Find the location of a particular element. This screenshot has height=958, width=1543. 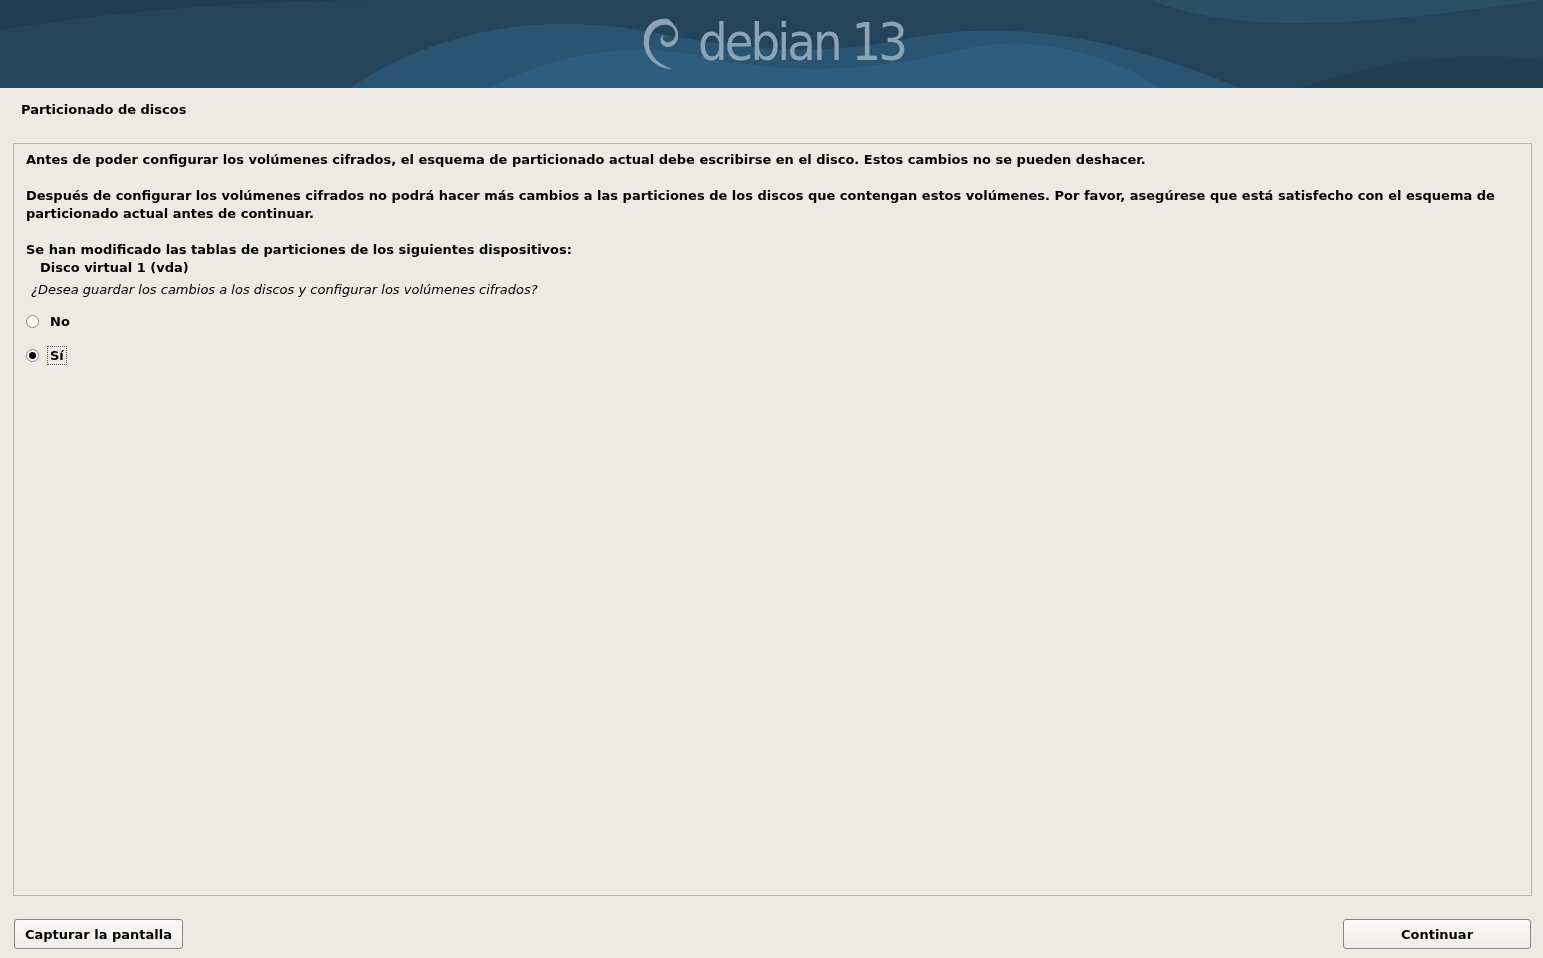

action-button: Continuar is located at coordinates (1437, 934).